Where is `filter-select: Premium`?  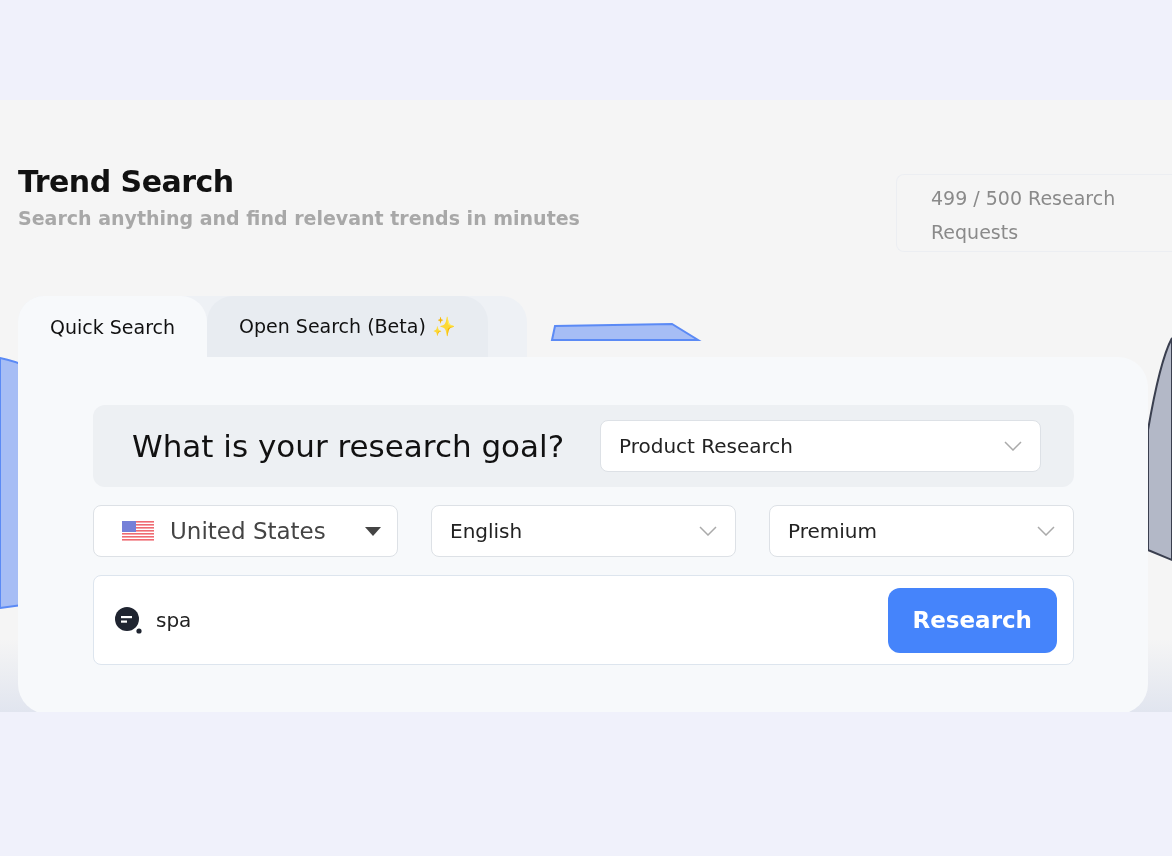
filter-select: Premium is located at coordinates (921, 531).